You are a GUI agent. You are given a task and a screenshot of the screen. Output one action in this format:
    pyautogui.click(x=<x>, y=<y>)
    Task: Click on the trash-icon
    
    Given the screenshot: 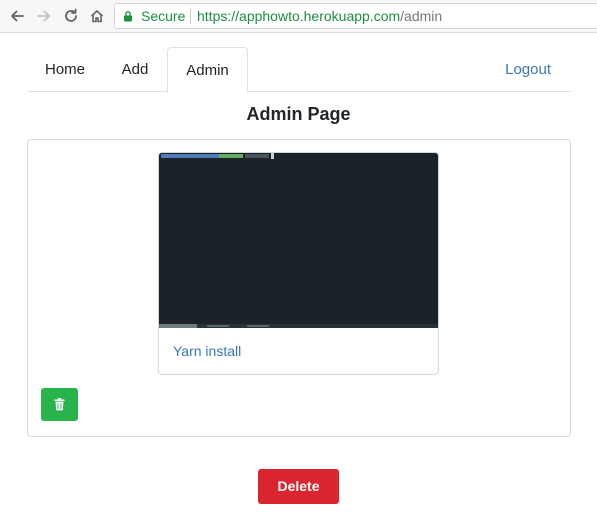 What is the action you would take?
    pyautogui.click(x=59, y=404)
    